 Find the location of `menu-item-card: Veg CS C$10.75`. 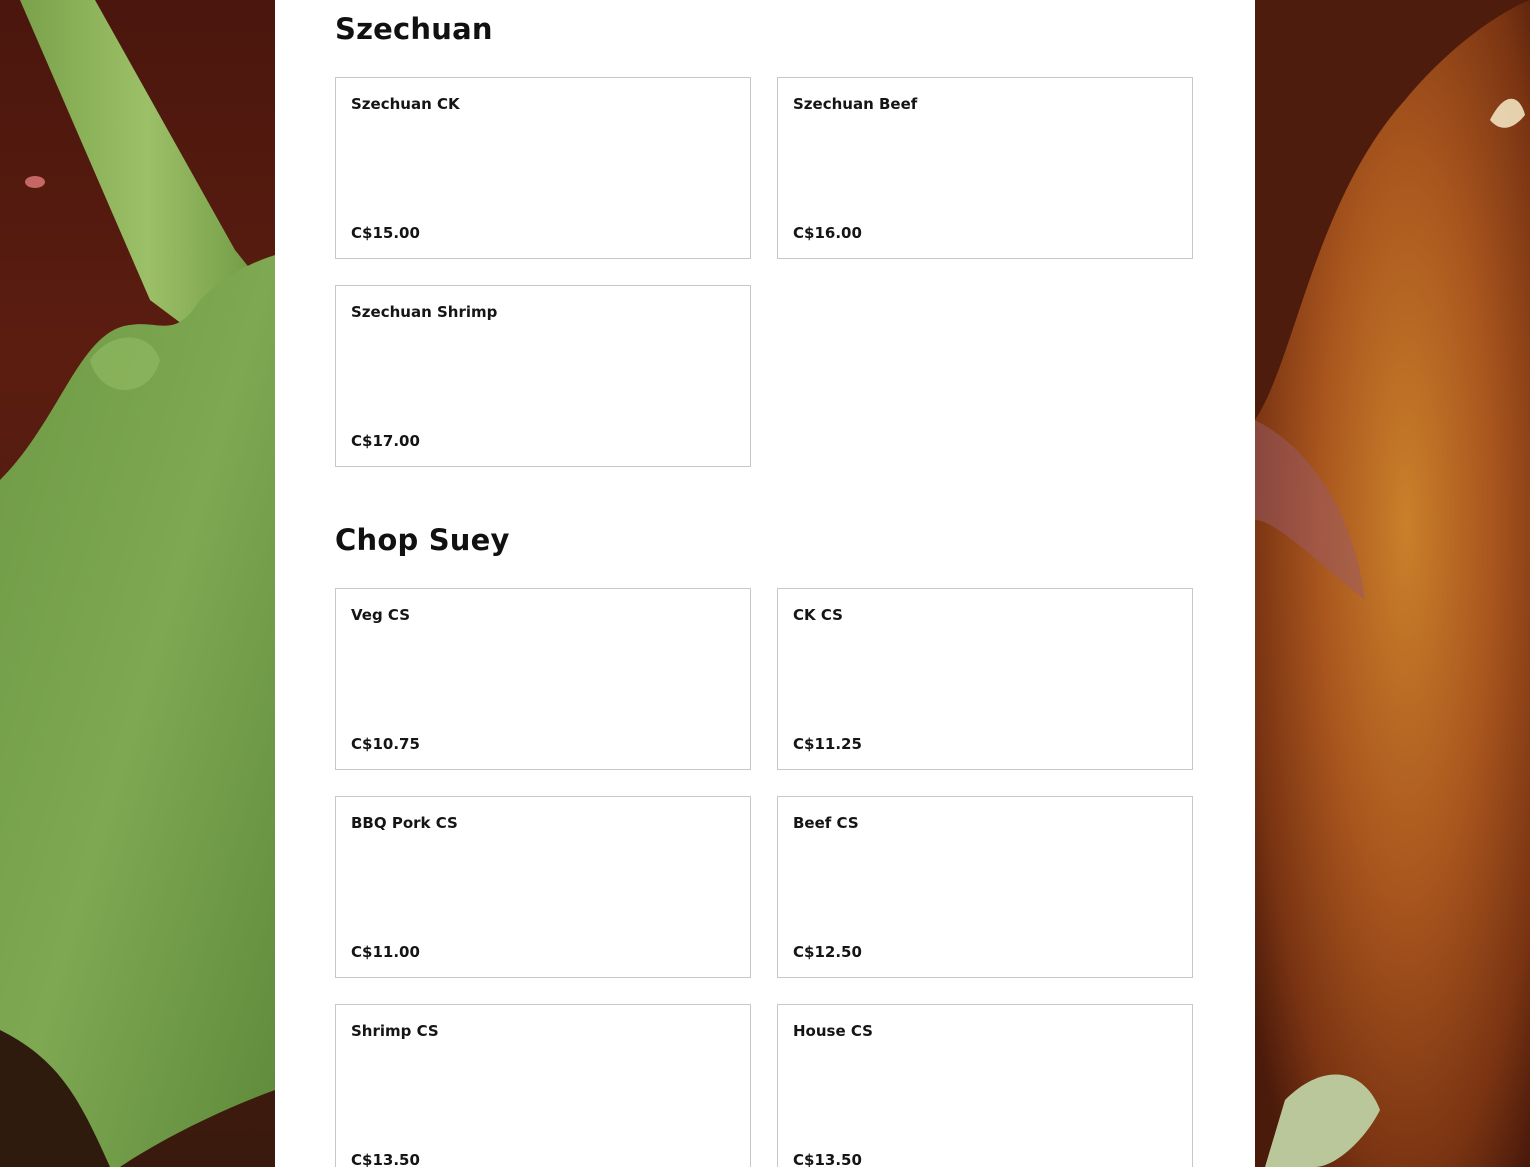

menu-item-card: Veg CS C$10.75 is located at coordinates (543, 679).